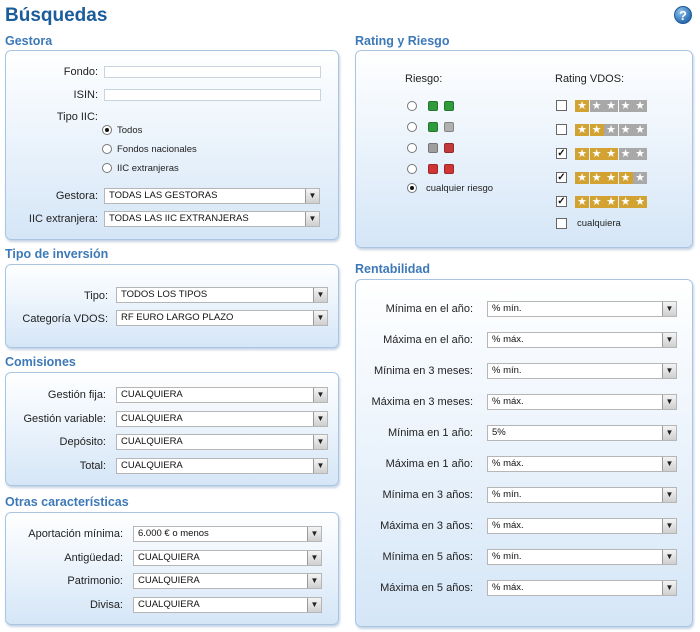  I want to click on otras-section-title: Otras características, so click(67, 502).